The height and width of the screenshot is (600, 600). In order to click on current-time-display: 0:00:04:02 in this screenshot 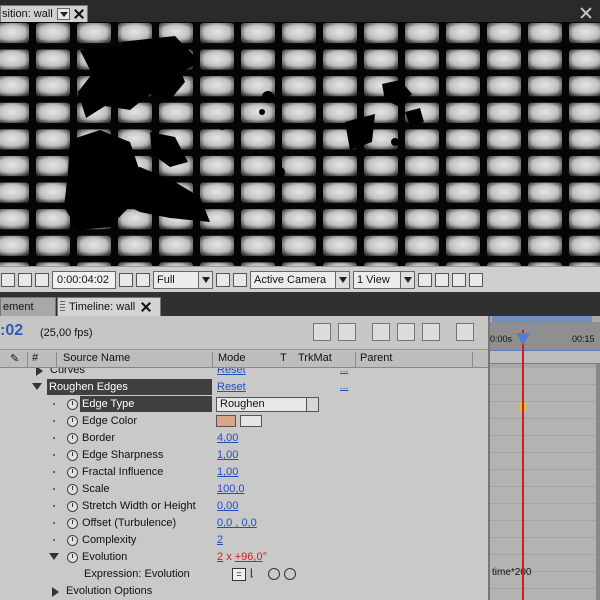, I will do `click(84, 279)`.